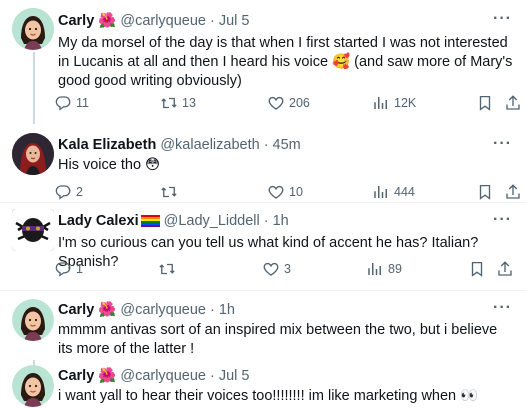  Describe the element at coordinates (395, 269) in the screenshot. I see `views-count: 89` at that location.